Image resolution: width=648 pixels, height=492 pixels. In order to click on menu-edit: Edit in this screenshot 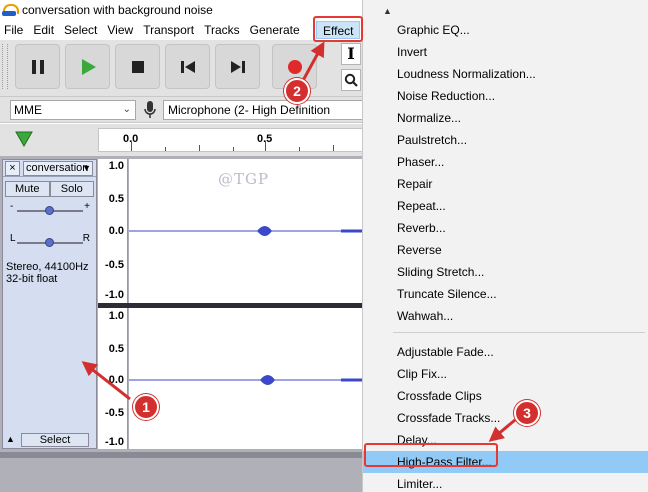, I will do `click(43, 30)`.